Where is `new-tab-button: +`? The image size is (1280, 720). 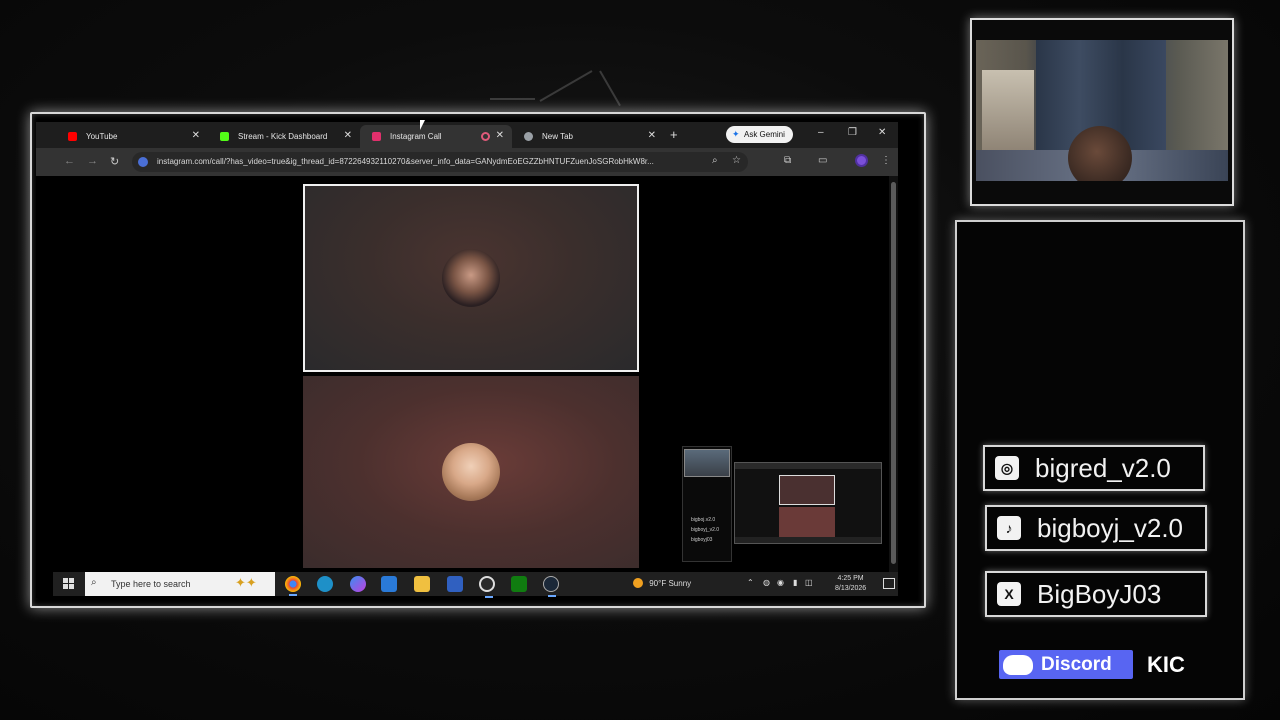 new-tab-button: + is located at coordinates (674, 134).